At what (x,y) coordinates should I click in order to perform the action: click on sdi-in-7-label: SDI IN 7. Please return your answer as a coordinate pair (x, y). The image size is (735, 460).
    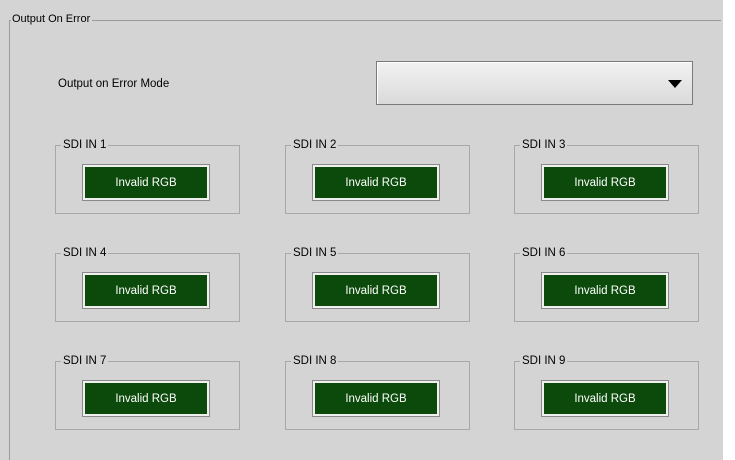
    Looking at the image, I should click on (85, 361).